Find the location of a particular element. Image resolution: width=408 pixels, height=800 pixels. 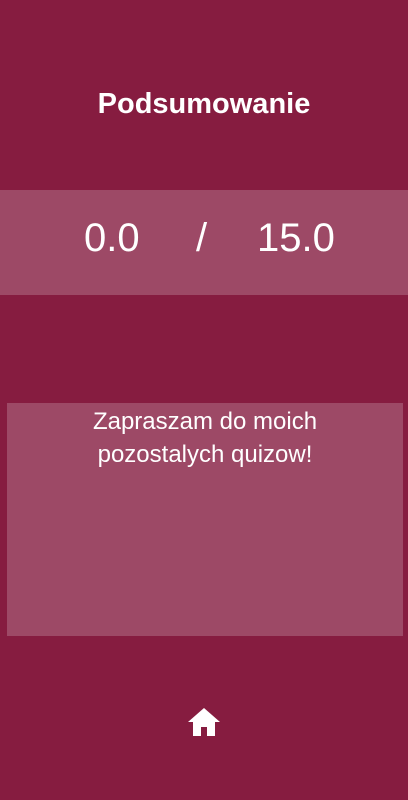

score-panel: 0.0 / 15.0 is located at coordinates (204, 242).